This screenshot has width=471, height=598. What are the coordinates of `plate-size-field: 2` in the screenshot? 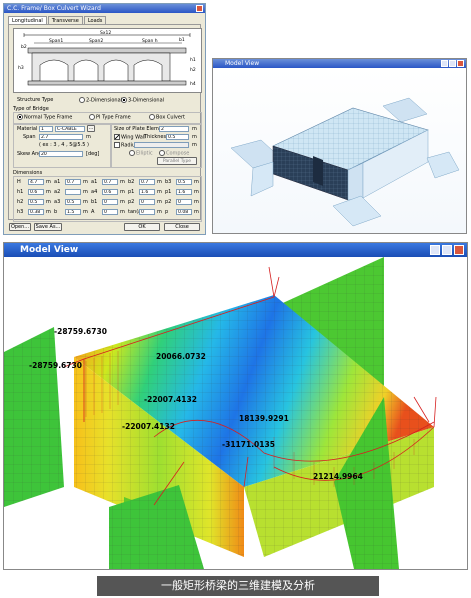 It's located at (174, 129).